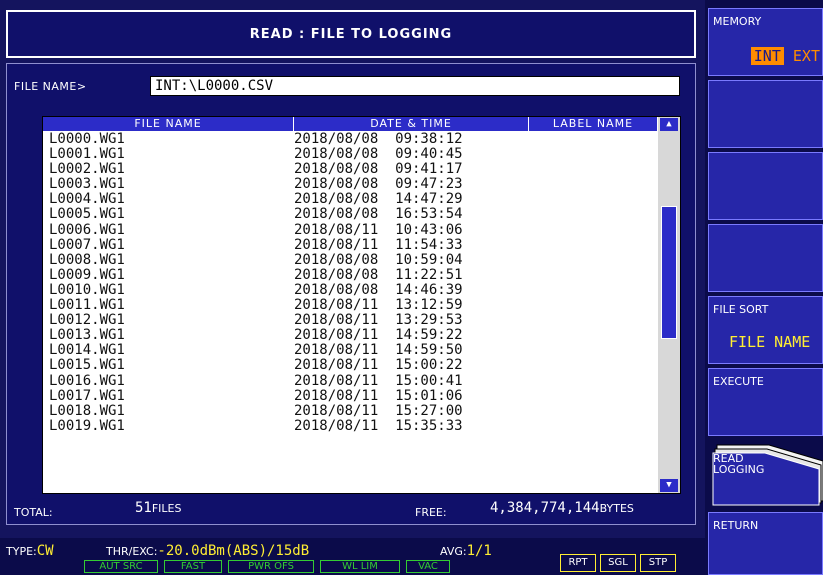 The height and width of the screenshot is (575, 823). I want to click on indicator-pwr-ofs: PWR OFS, so click(271, 566).